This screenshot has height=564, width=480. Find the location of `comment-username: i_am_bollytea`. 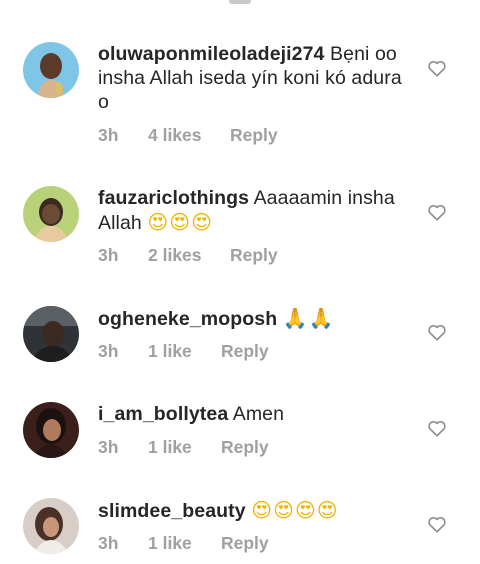

comment-username: i_am_bollytea is located at coordinates (163, 414).